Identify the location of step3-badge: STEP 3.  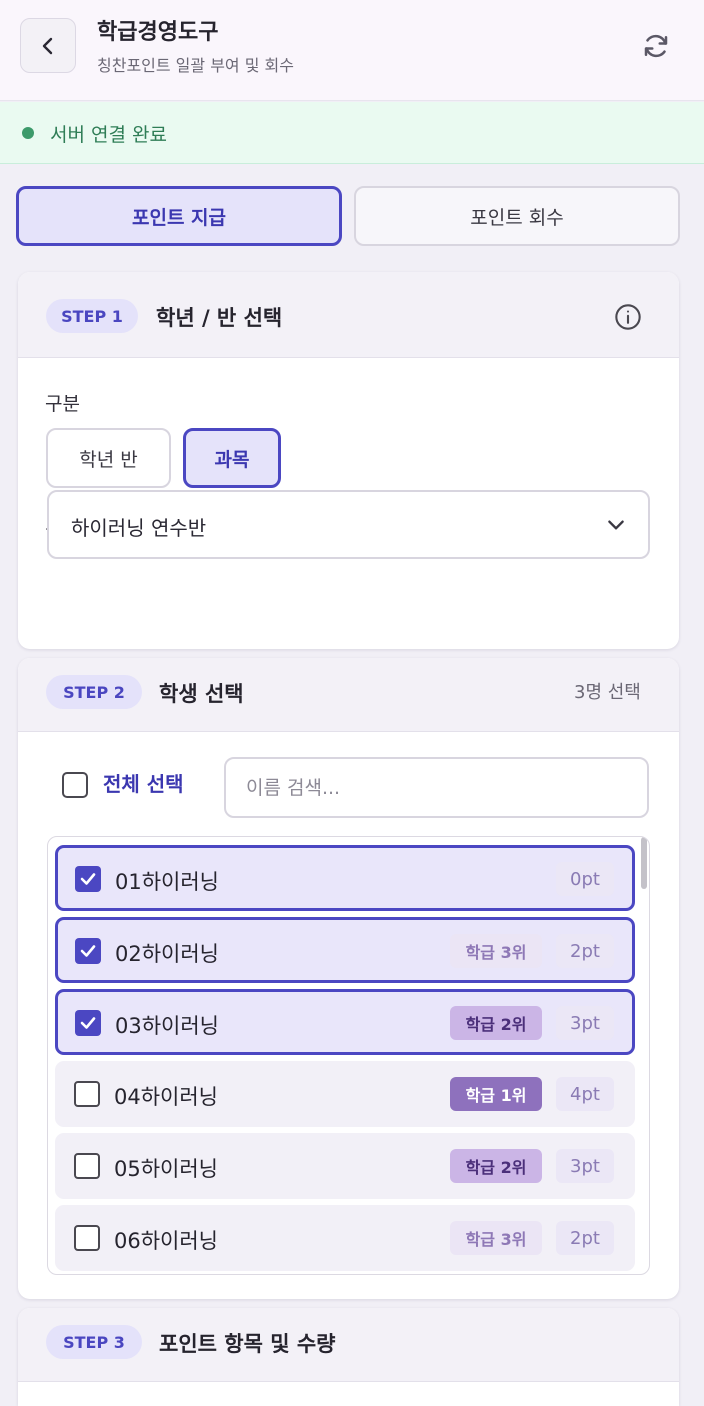
(94, 1342).